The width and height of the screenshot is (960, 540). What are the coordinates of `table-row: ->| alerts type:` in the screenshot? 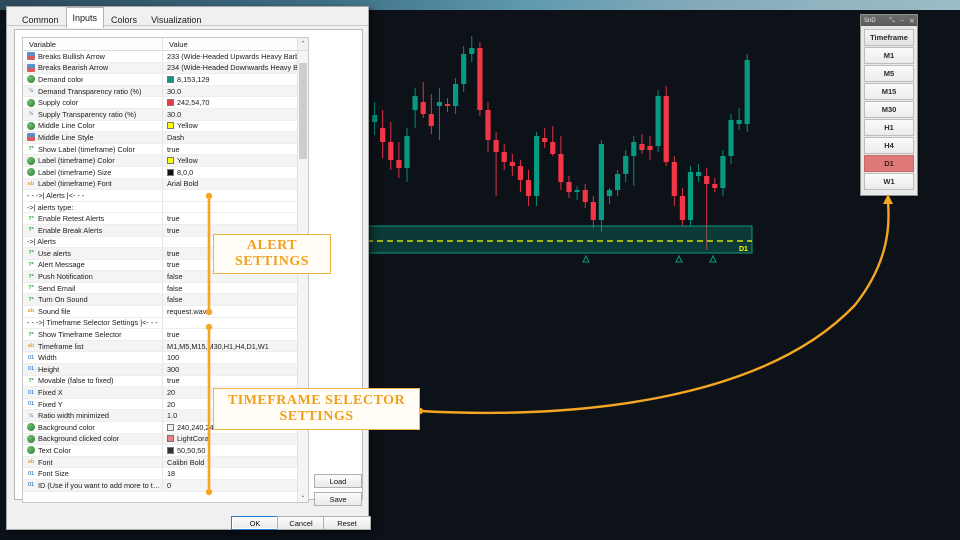 It's located at (165, 207).